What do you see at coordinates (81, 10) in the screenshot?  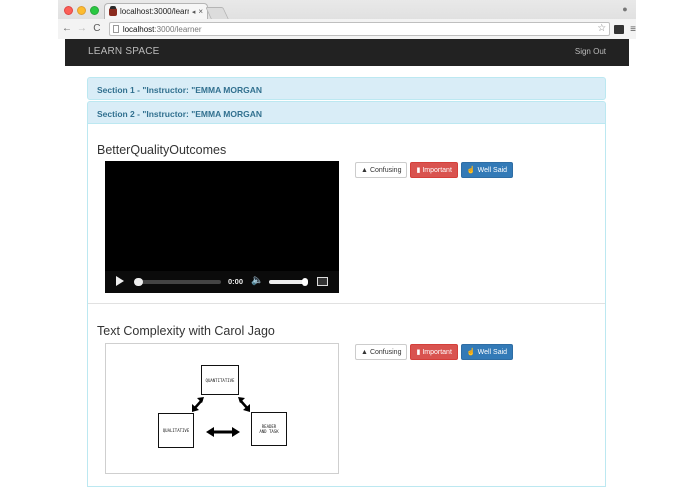 I see `minimize-window-button` at bounding box center [81, 10].